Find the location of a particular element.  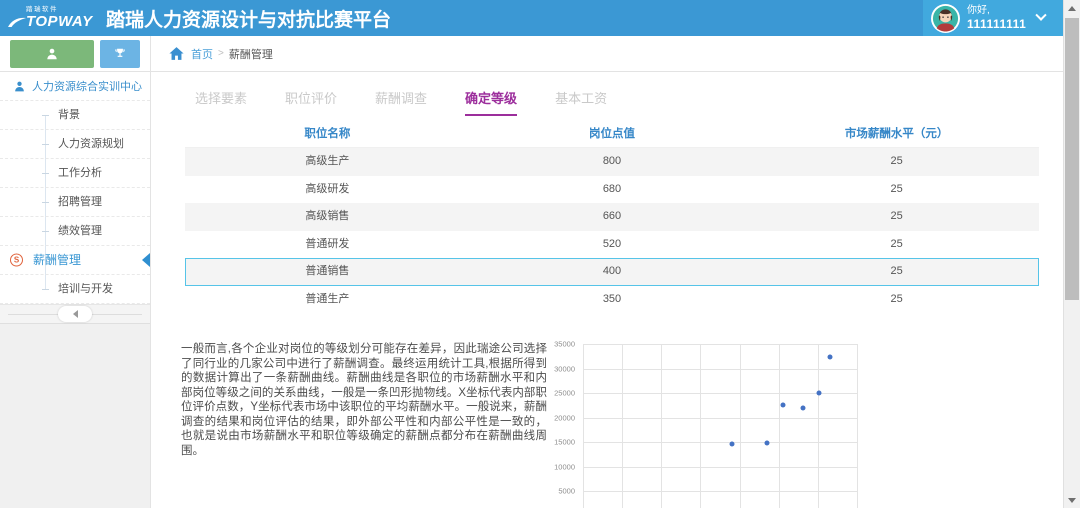

chart-y-axis-labels: 5000 10000 15000 20000 25000 30000 35000 is located at coordinates (563, 424).